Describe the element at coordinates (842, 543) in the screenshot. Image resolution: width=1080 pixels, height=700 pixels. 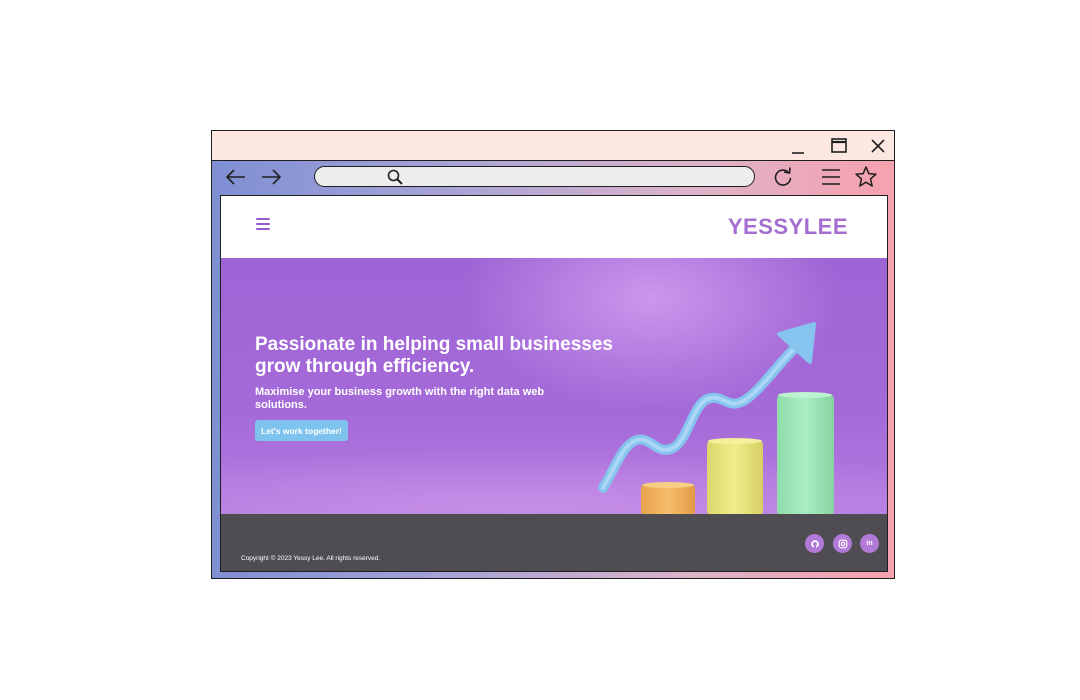
I see `instagram-icon` at that location.